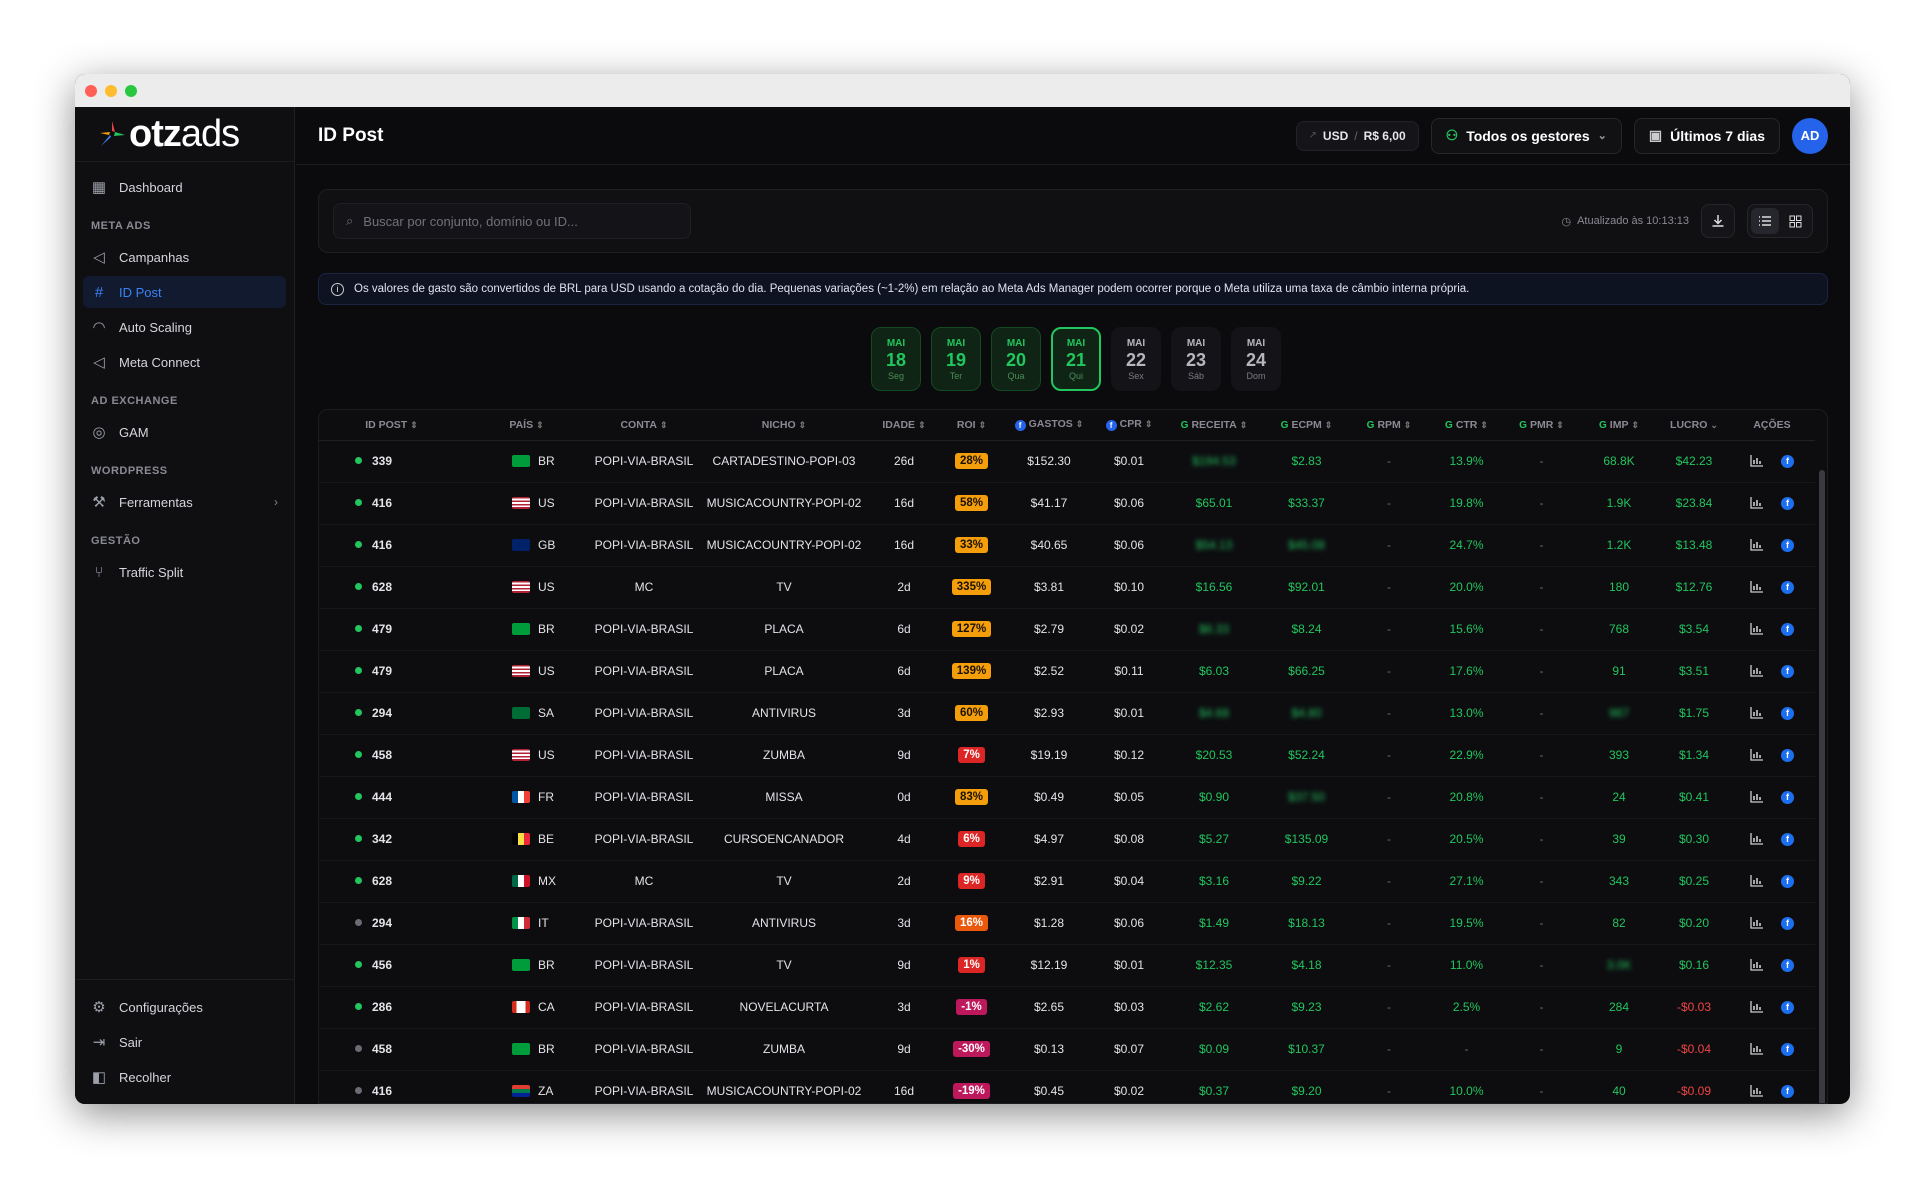 The width and height of the screenshot is (1920, 1177). Describe the element at coordinates (184, 432) in the screenshot. I see `sidebar-item-gam: ◎ GAM` at that location.